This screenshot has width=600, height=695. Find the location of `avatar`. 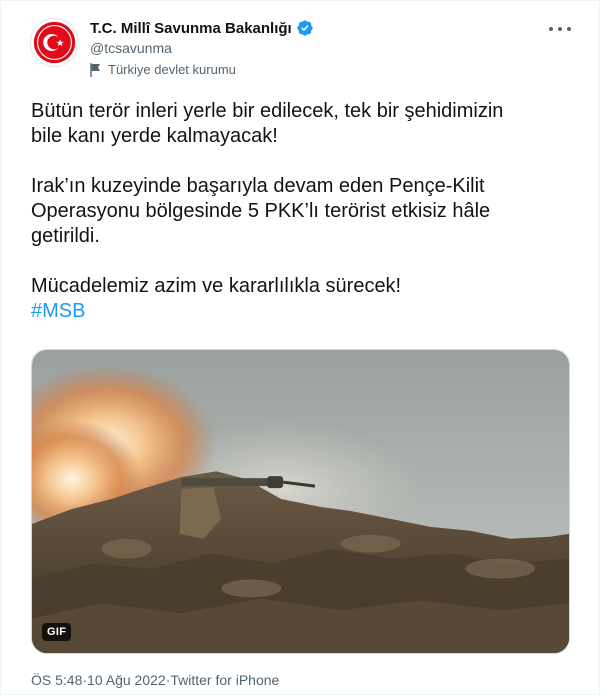

avatar is located at coordinates (54, 42).